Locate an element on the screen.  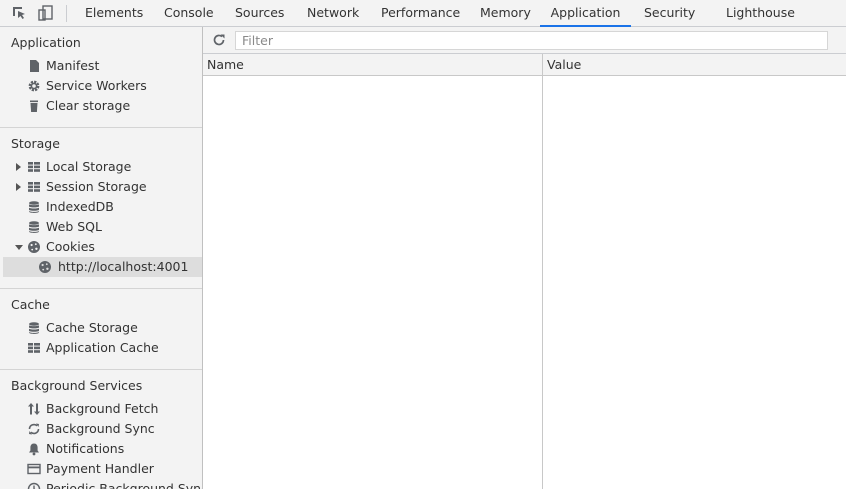
trash-icon is located at coordinates (34, 106).